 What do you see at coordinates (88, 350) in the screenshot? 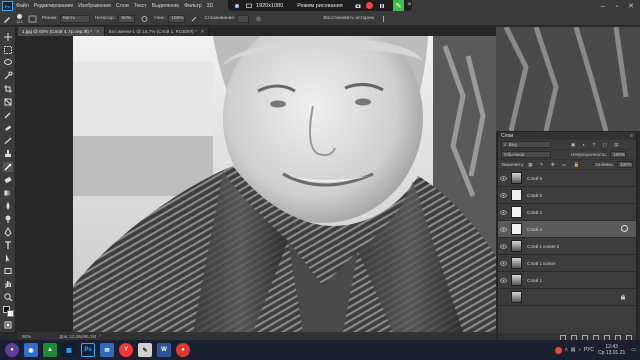
I see `photoshop-taskbar-icon: Ps` at bounding box center [88, 350].